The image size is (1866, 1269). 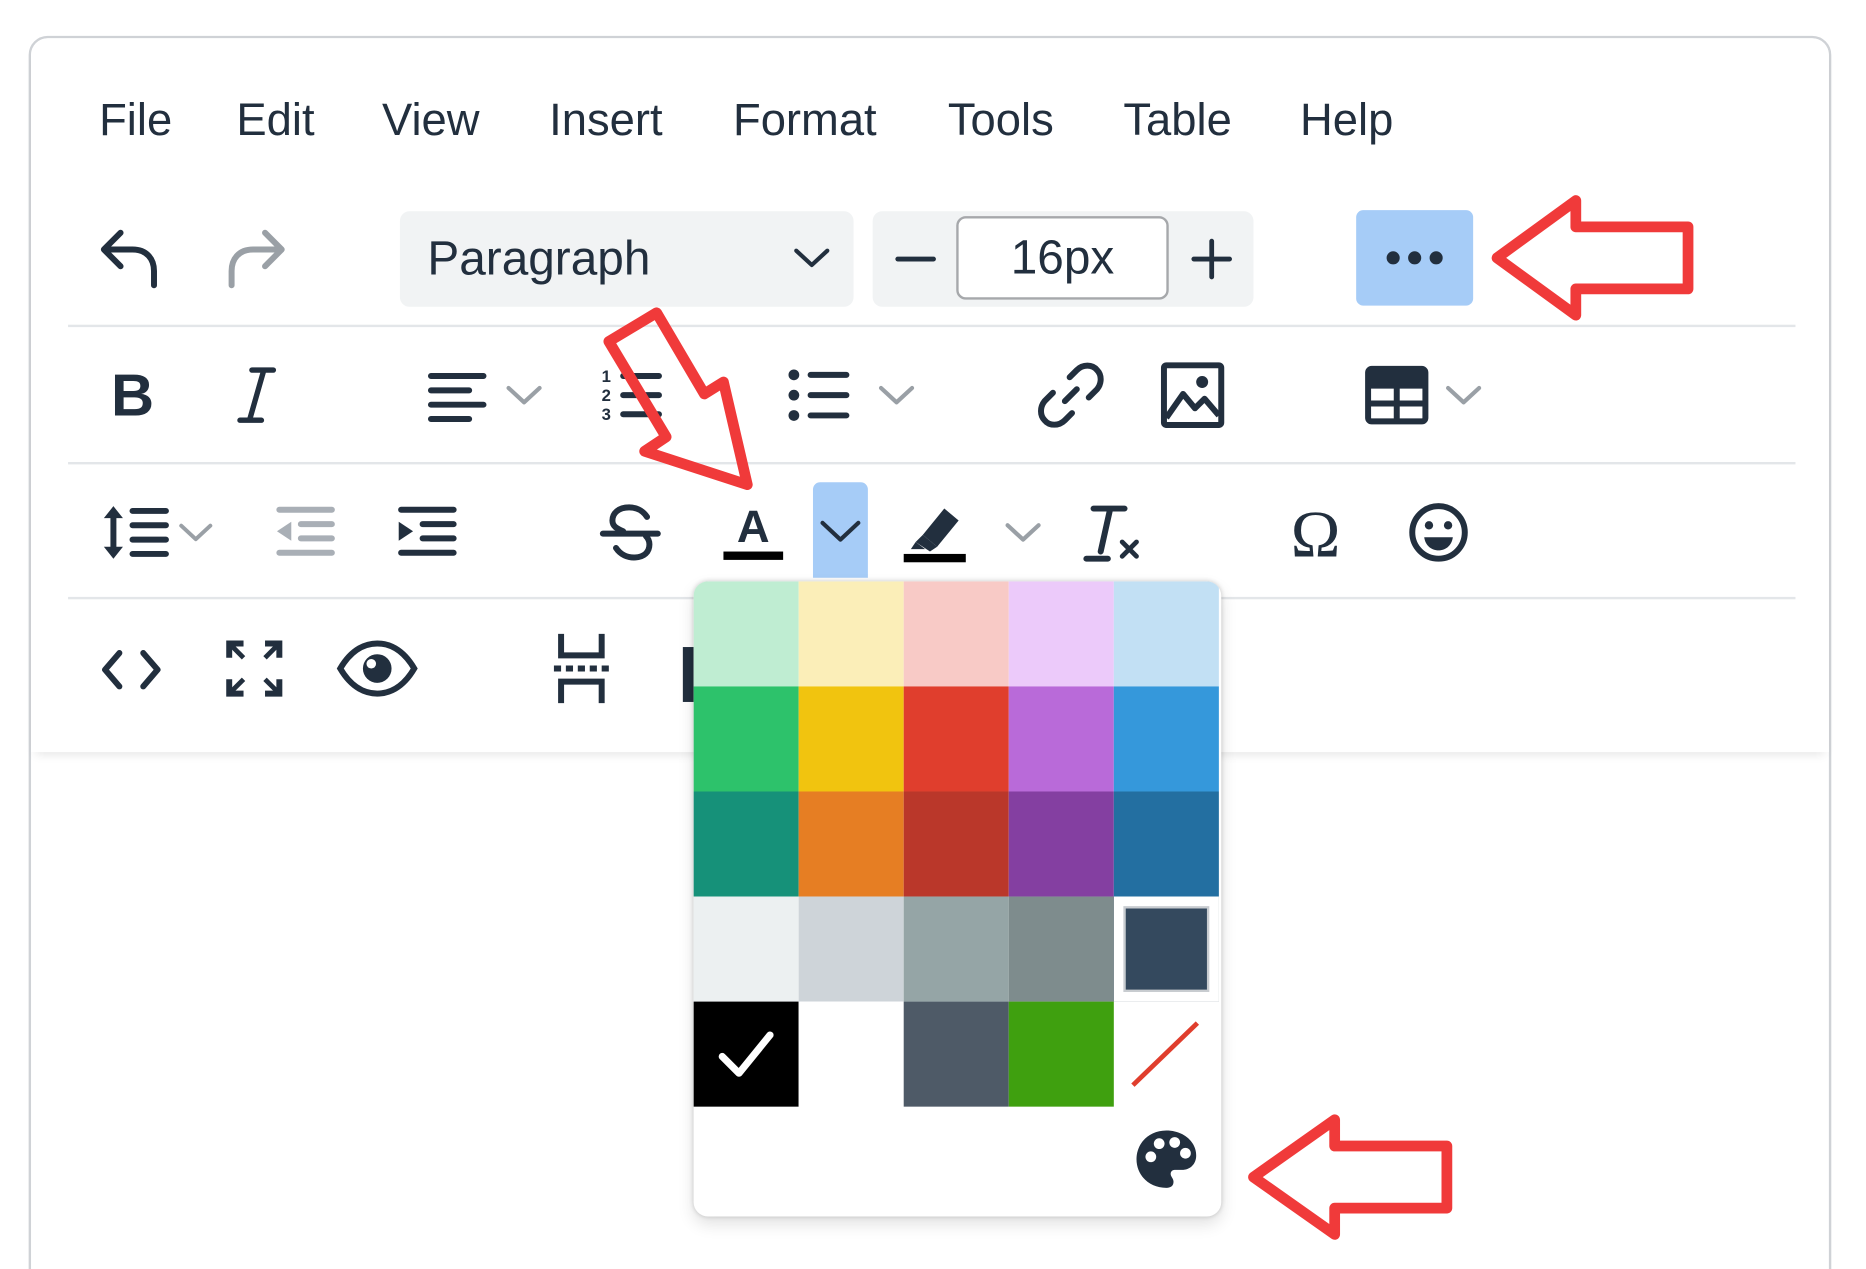 I want to click on preview-button, so click(x=377, y=668).